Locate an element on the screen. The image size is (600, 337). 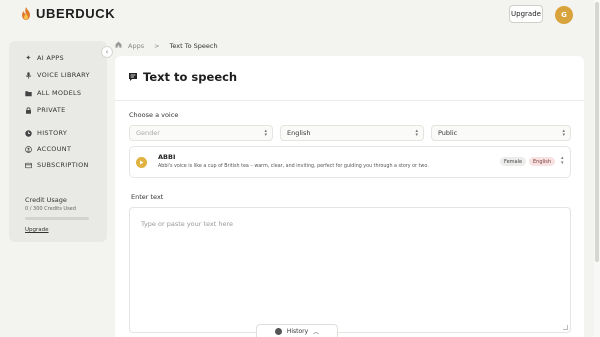
sidebar-item-voice-library: VOICE LIBRARY is located at coordinates (57, 75).